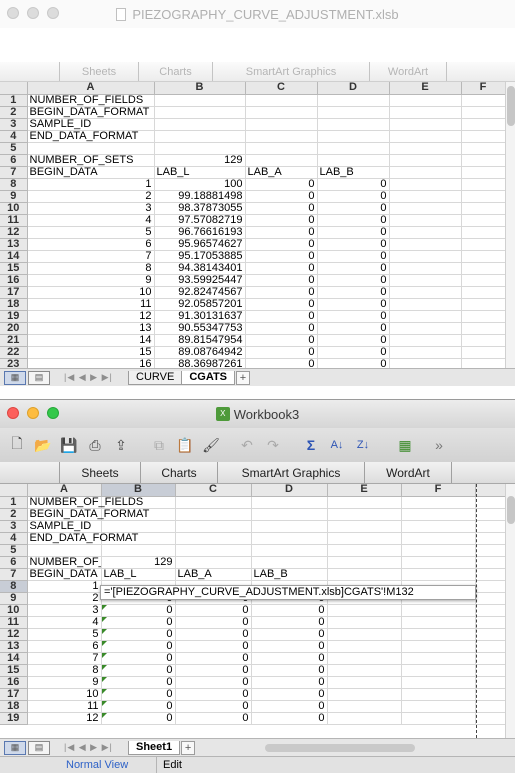 The width and height of the screenshot is (515, 773). I want to click on redo-icon: ↷, so click(273, 445).